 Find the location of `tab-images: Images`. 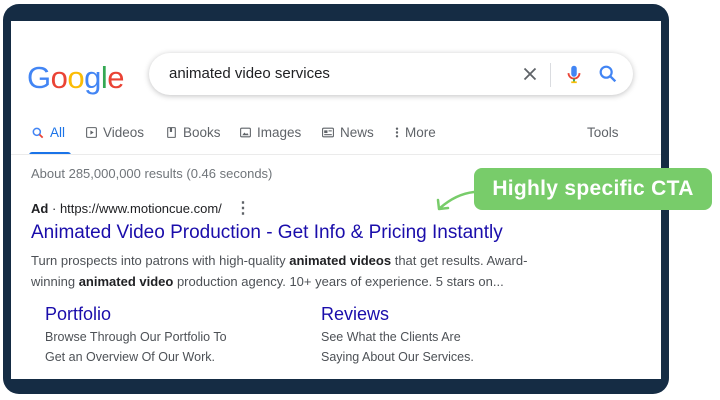

tab-images: Images is located at coordinates (270, 132).